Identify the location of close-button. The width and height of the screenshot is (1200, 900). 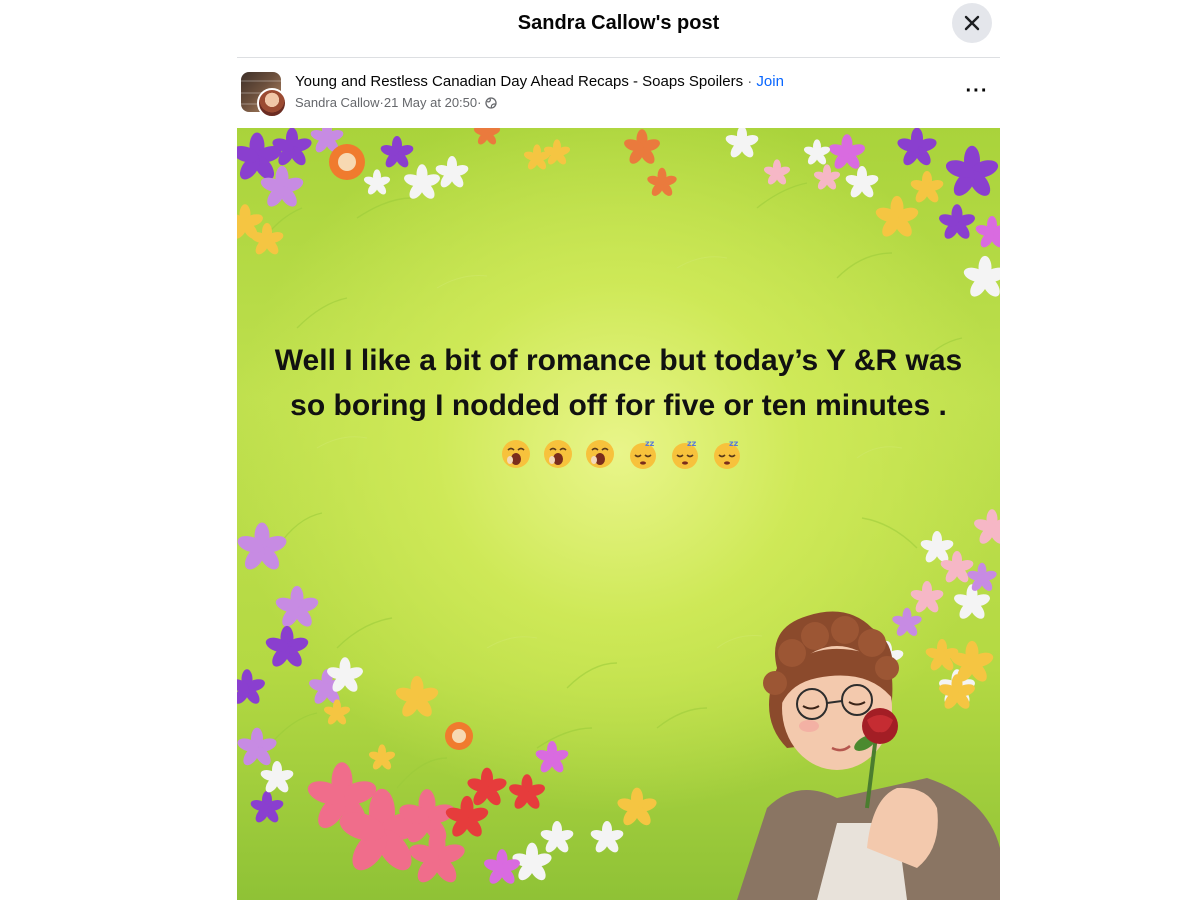
(972, 23).